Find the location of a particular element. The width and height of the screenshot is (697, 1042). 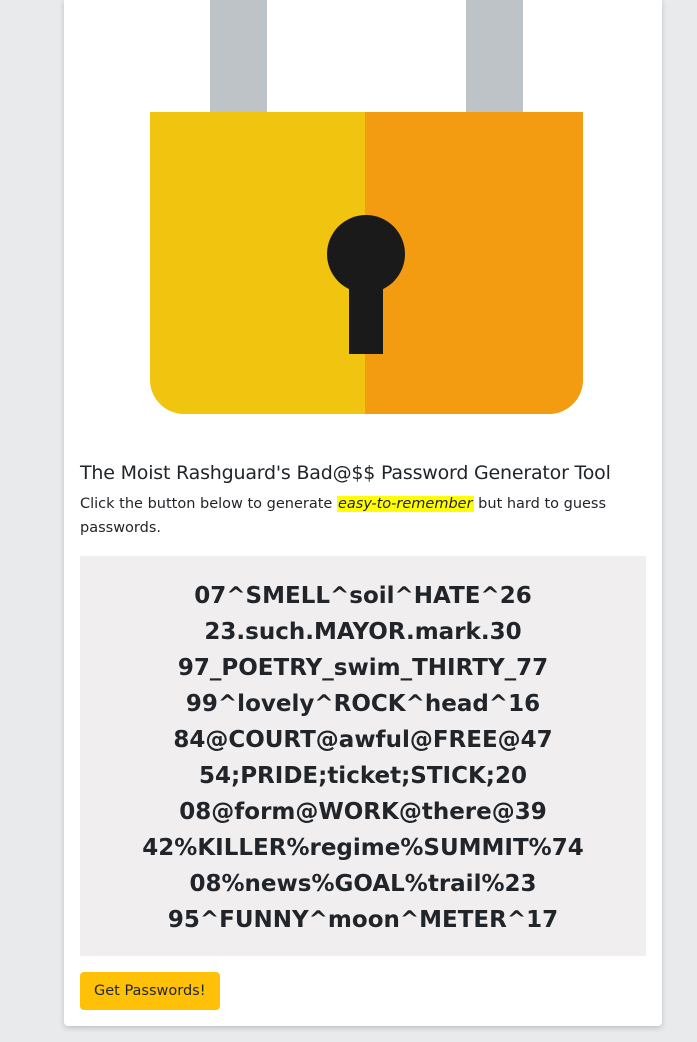

intro-text-before: Click the button below to generate is located at coordinates (208, 504).